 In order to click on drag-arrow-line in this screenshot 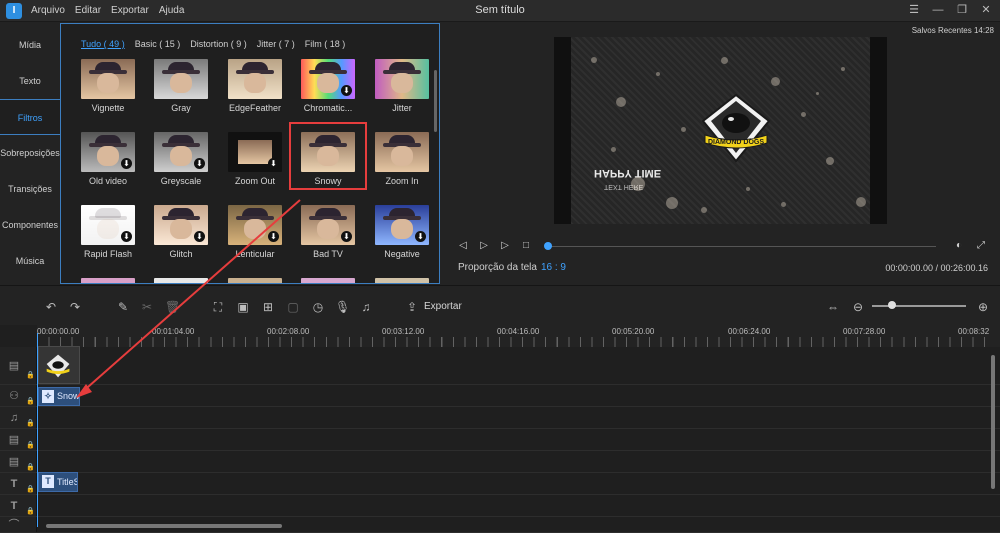, I will do `click(190, 297)`.